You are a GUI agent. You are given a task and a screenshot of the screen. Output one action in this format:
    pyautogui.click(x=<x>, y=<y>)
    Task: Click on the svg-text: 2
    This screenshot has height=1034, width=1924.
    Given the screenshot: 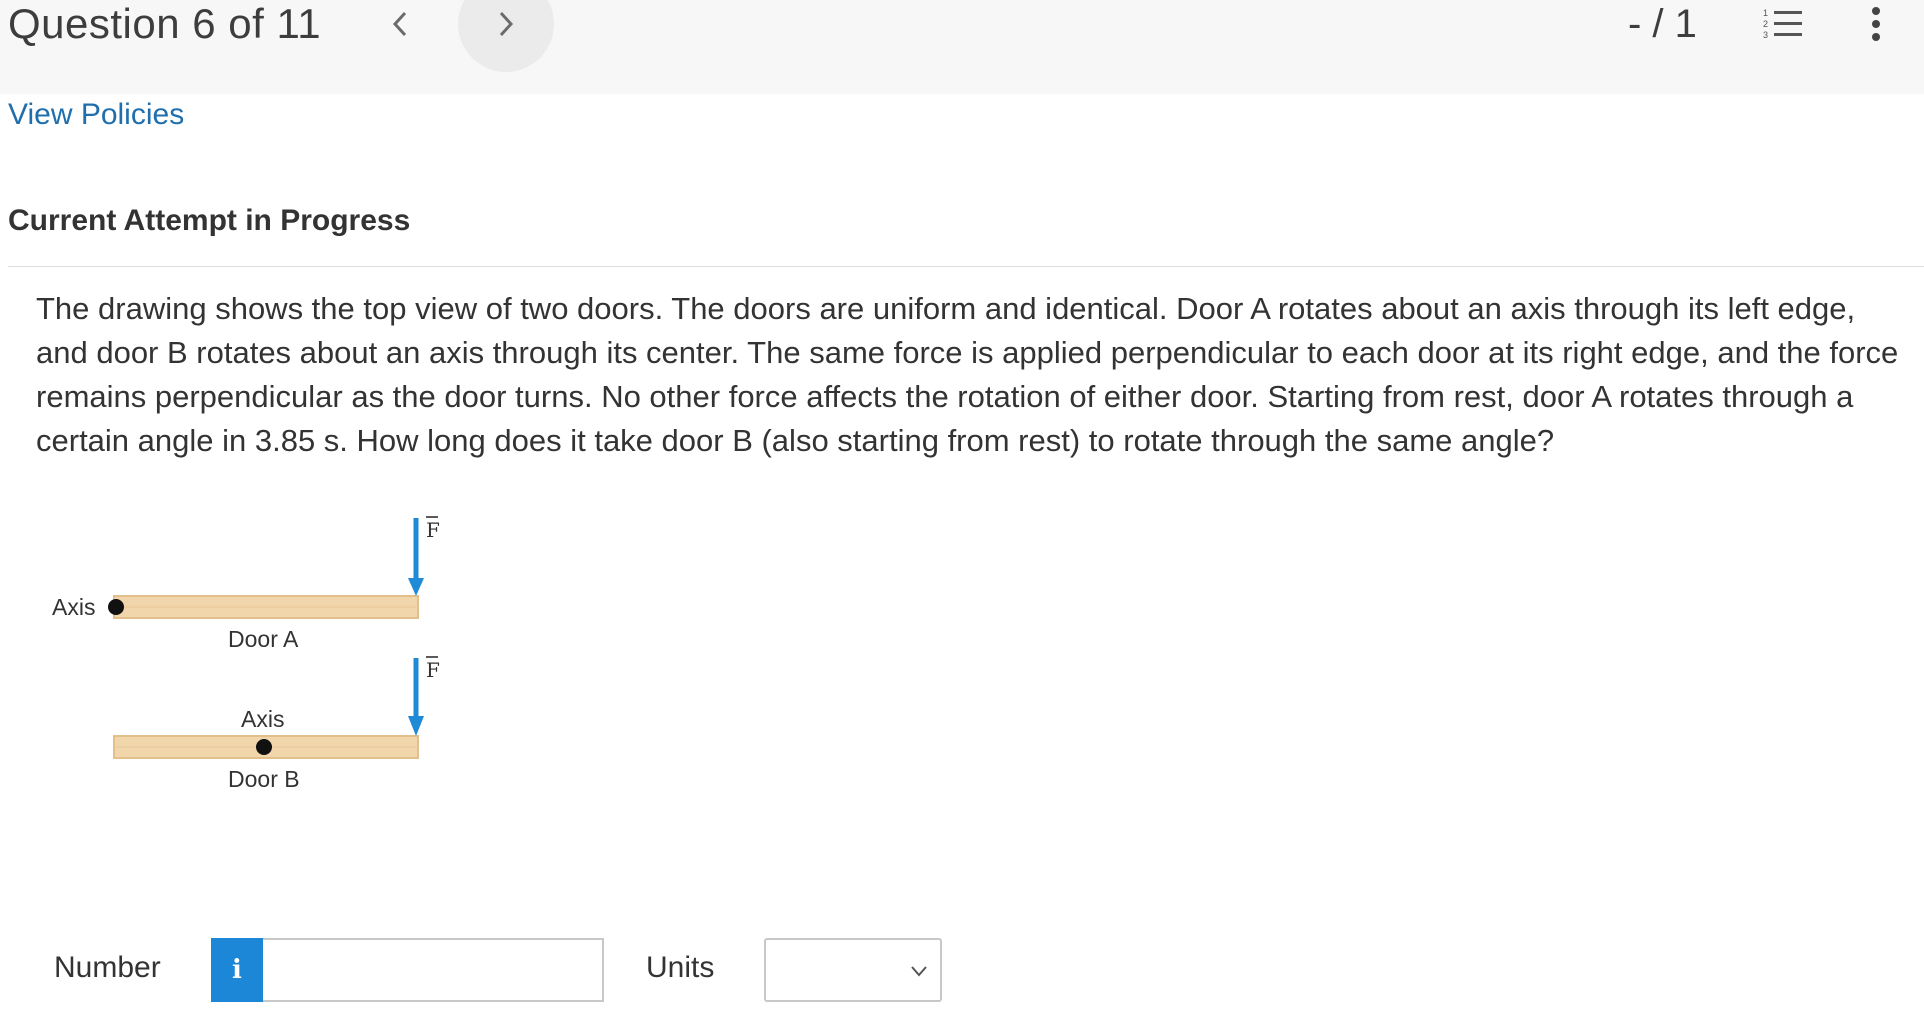 What is the action you would take?
    pyautogui.click(x=1765, y=24)
    